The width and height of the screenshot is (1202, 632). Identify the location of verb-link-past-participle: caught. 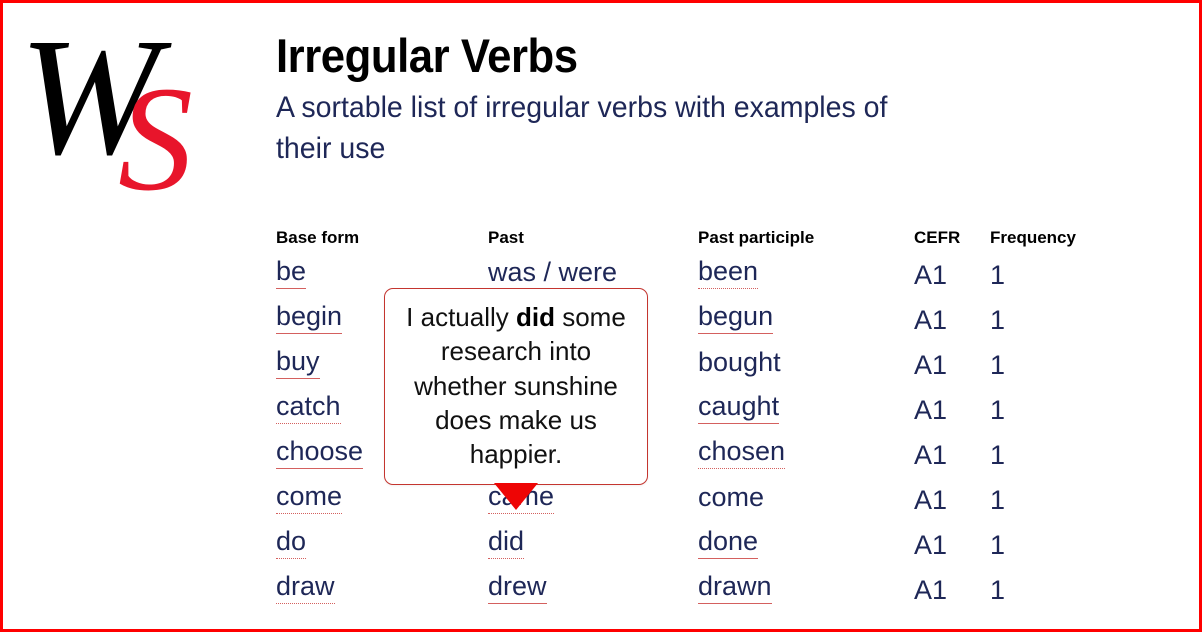
(739, 408).